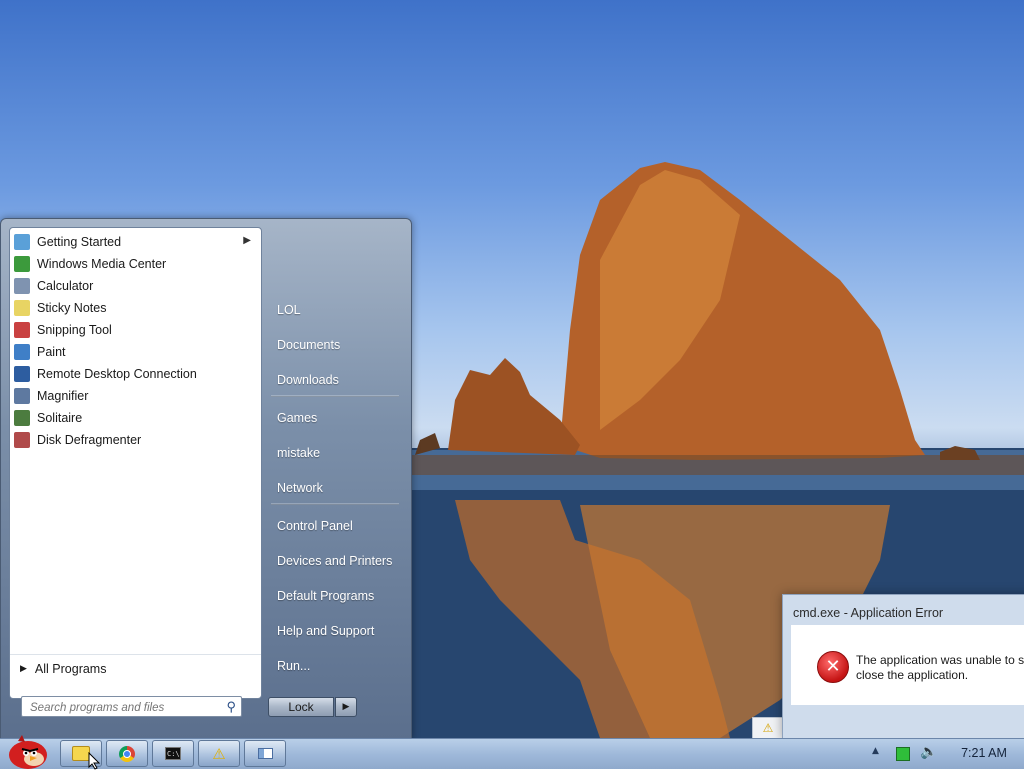  I want to click on error-message-line2: close the application., so click(912, 675).